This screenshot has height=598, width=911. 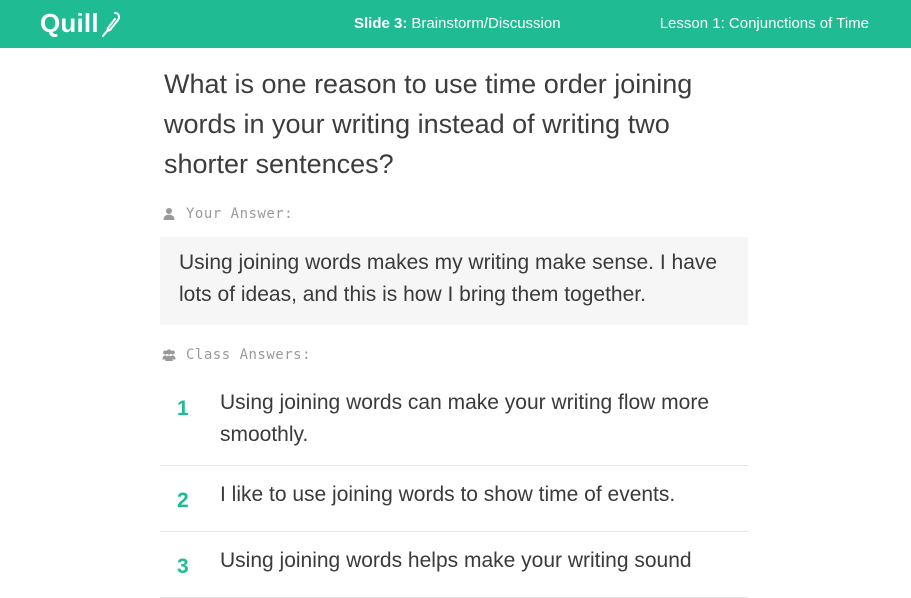 I want to click on quill-pen-icon, so click(x=111, y=24).